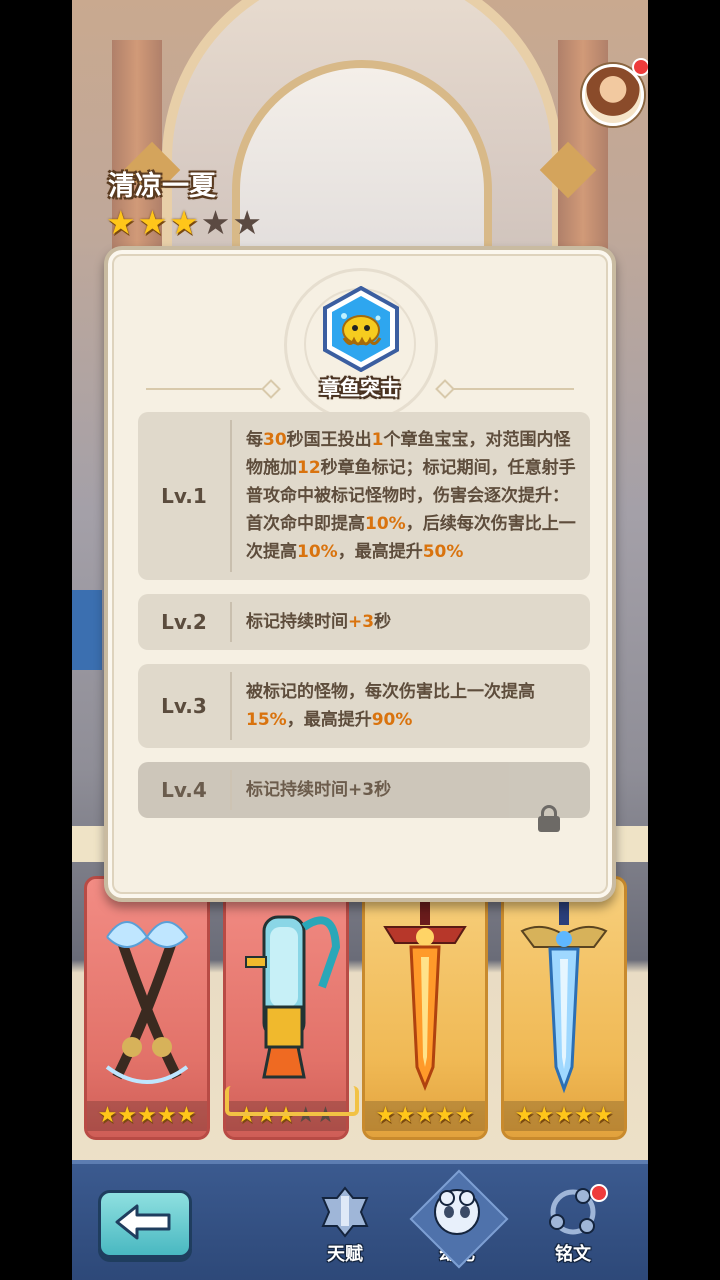 The width and height of the screenshot is (720, 1280). I want to click on description-text: 每, so click(254, 440).